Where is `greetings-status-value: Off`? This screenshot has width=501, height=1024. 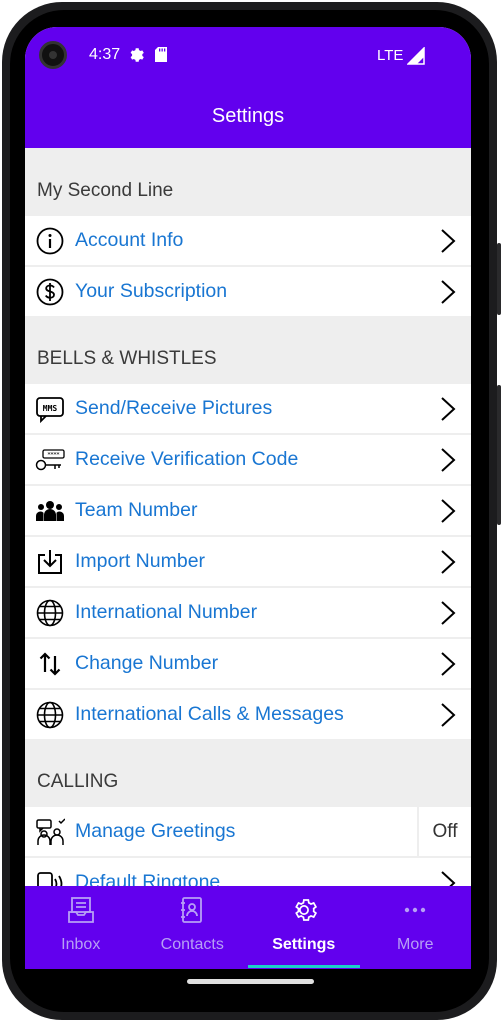
greetings-status-value: Off is located at coordinates (444, 831).